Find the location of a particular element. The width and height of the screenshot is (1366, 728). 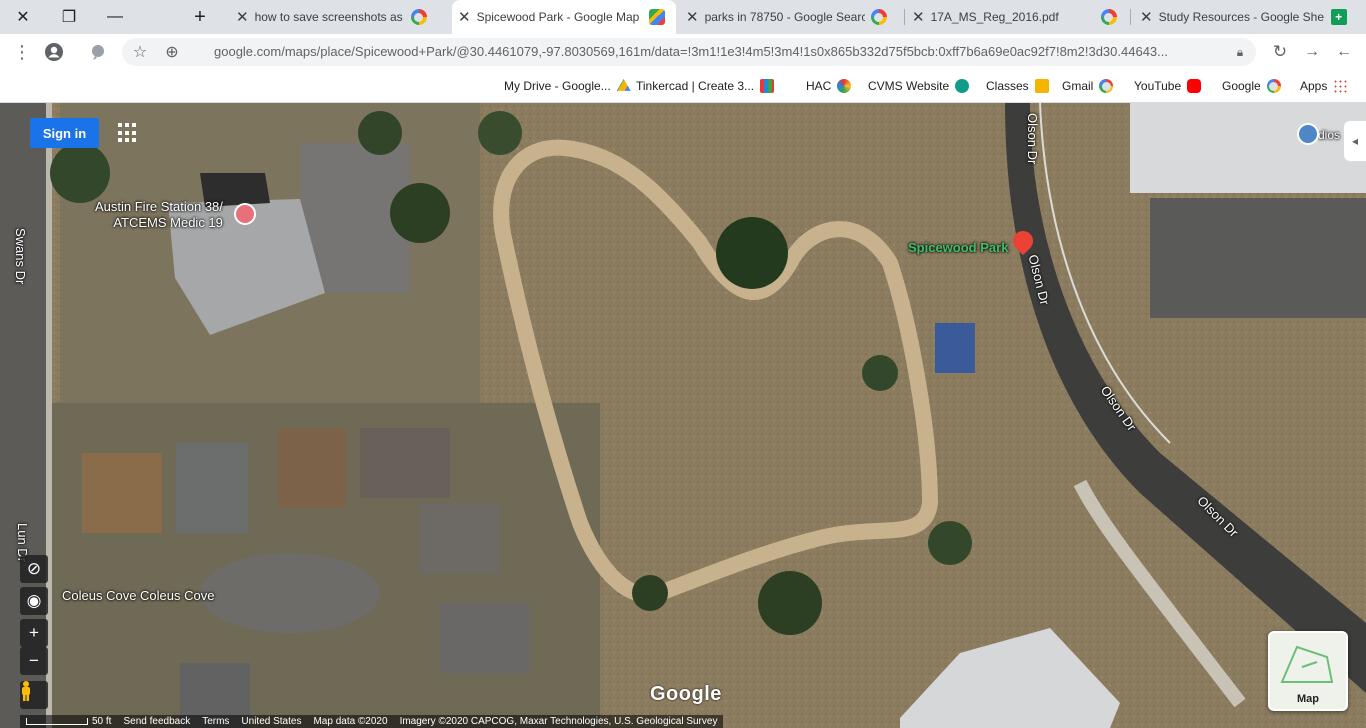

collapse-panel-button: ◂ is located at coordinates (1355, 141).